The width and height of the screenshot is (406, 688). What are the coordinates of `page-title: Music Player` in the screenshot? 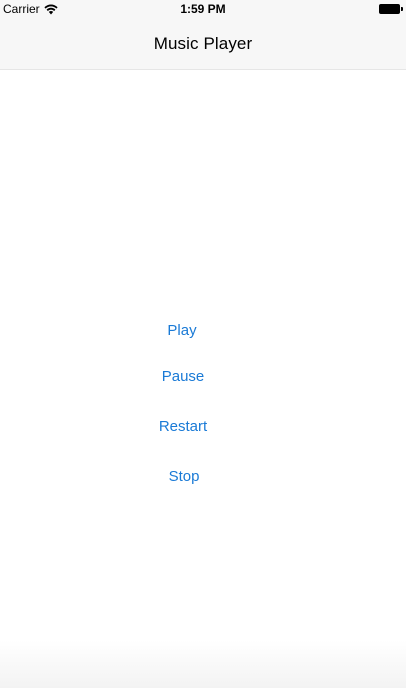 It's located at (203, 43).